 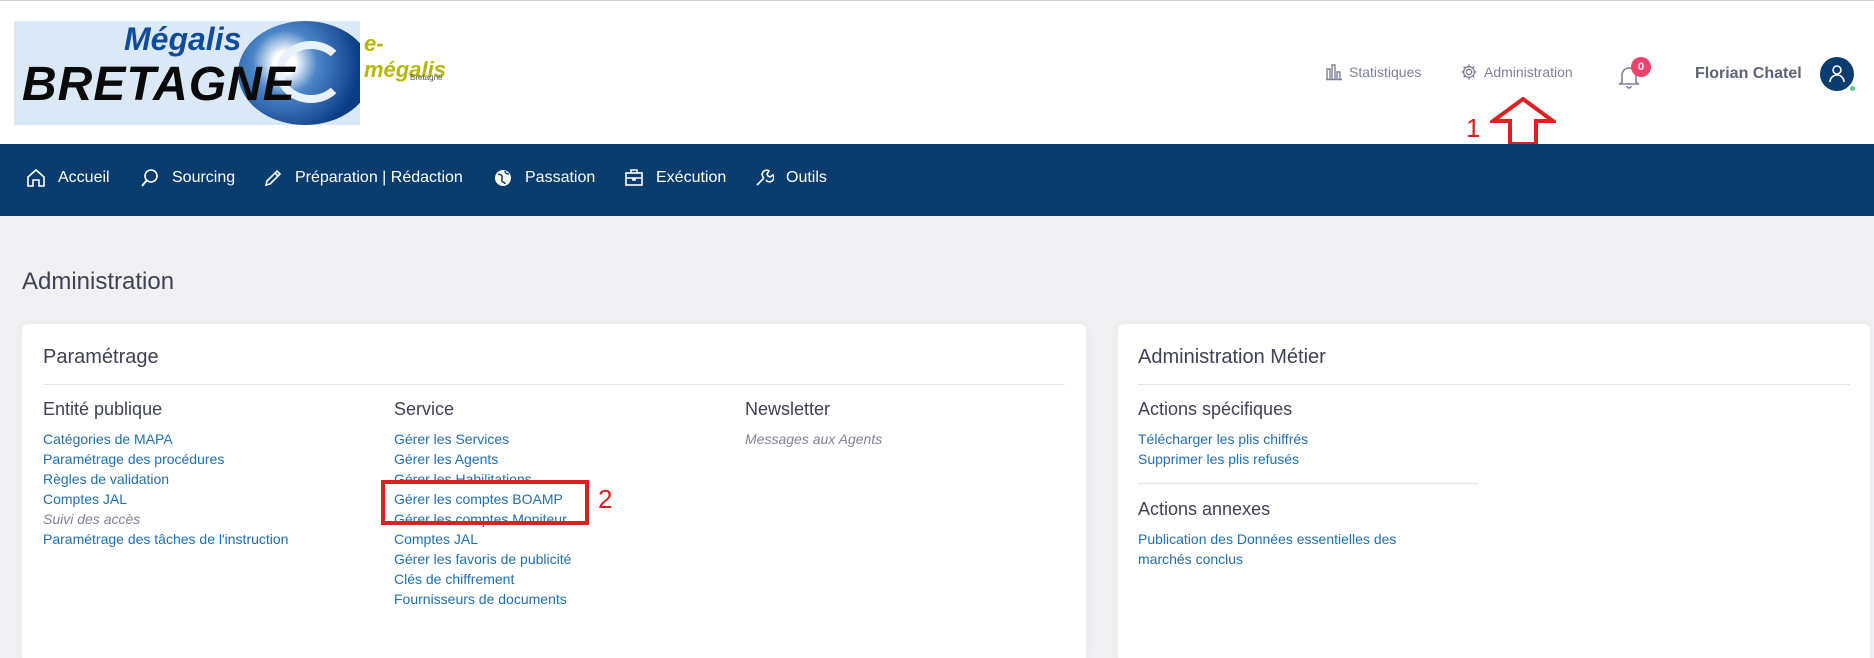 What do you see at coordinates (92, 519) in the screenshot?
I see `suivi-acces-disabled: Suivi des accès` at bounding box center [92, 519].